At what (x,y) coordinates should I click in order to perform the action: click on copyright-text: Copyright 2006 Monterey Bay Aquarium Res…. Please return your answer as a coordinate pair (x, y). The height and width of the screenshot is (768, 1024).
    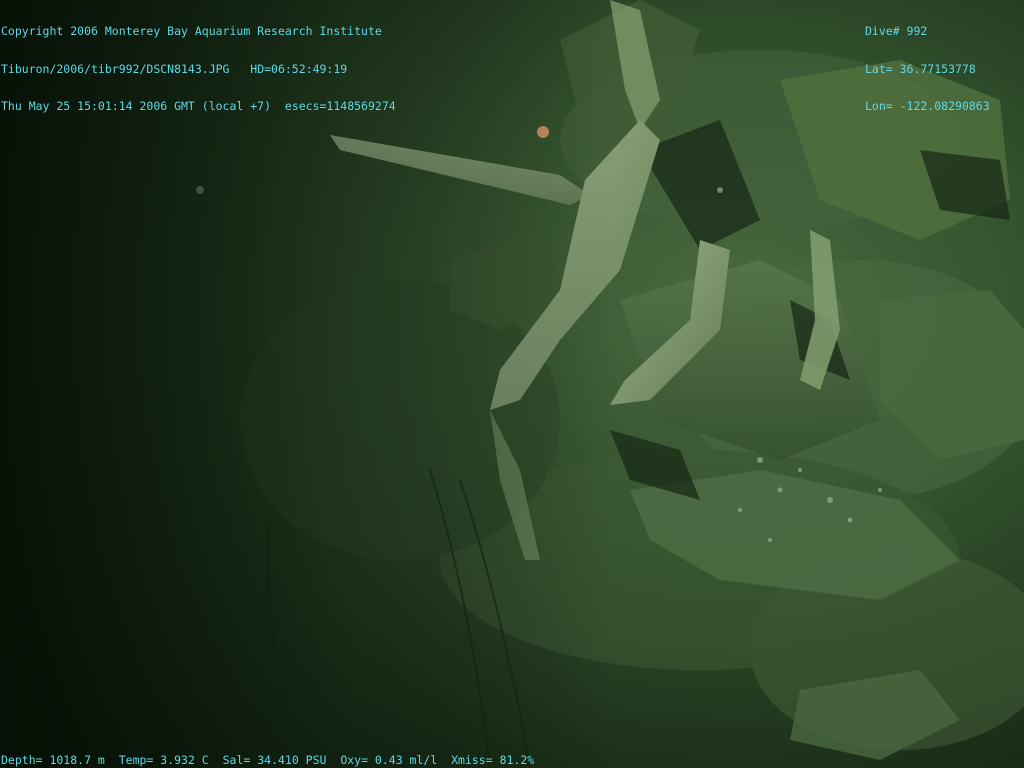
    Looking at the image, I should click on (191, 31).